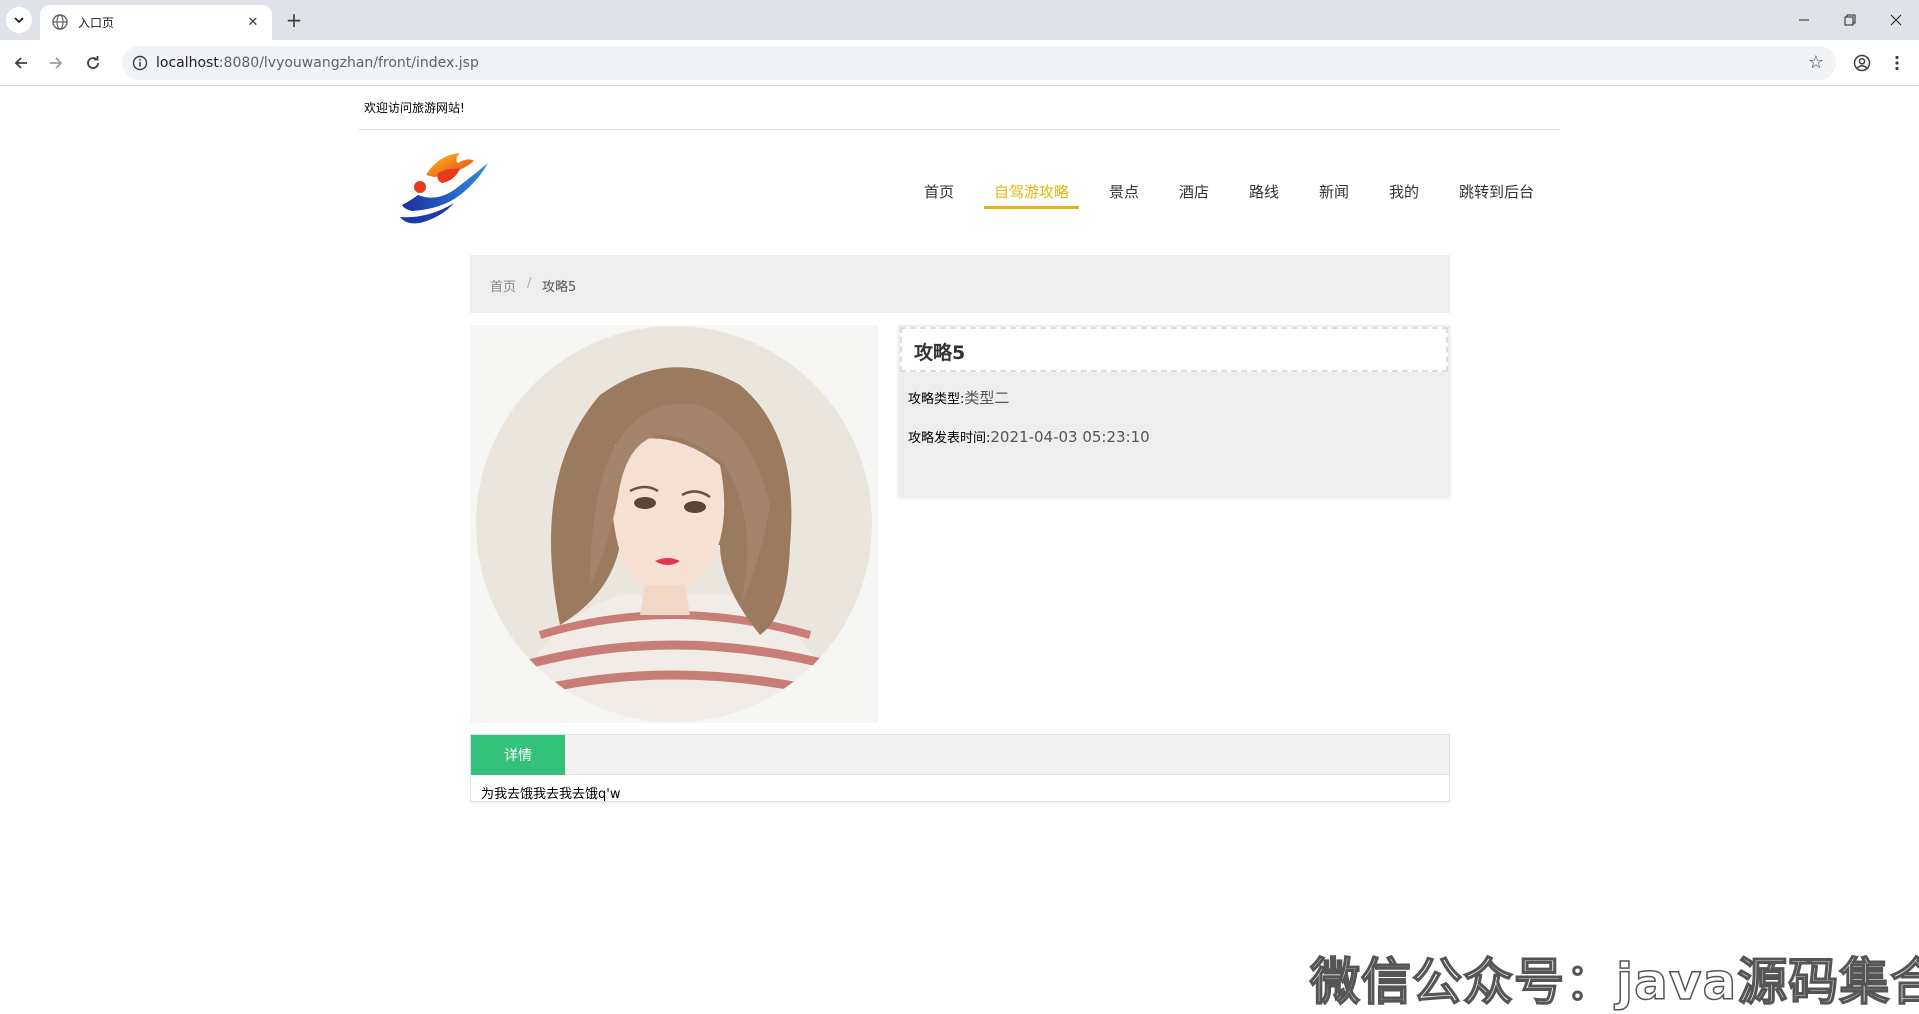 Image resolution: width=1919 pixels, height=1014 pixels. Describe the element at coordinates (1174, 411) in the screenshot. I see `guide-info-panel: 攻略5 攻略类型:类型二 攻略发表时间:2021-04-03 05:23:10` at that location.